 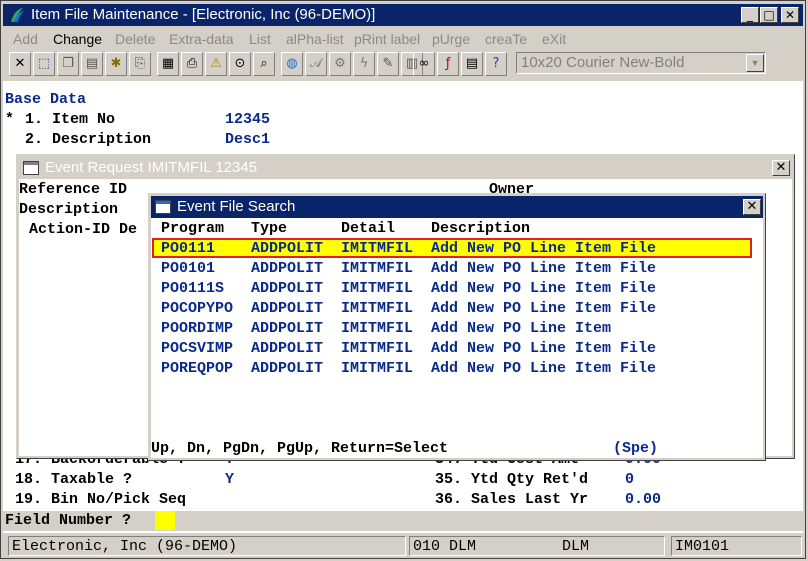 What do you see at coordinates (340, 64) in the screenshot?
I see `gear-icon: ⚙` at bounding box center [340, 64].